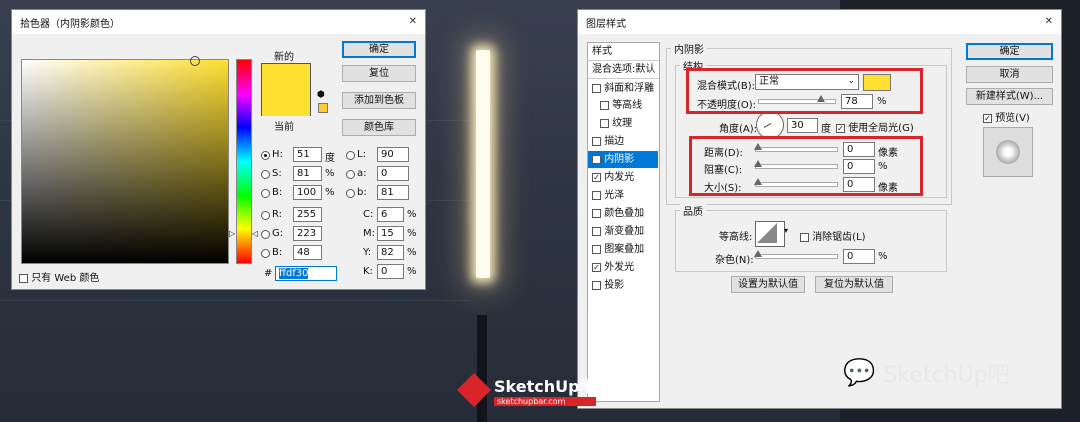  What do you see at coordinates (323, 108) in the screenshot?
I see `web-safe-swatch` at bounding box center [323, 108].